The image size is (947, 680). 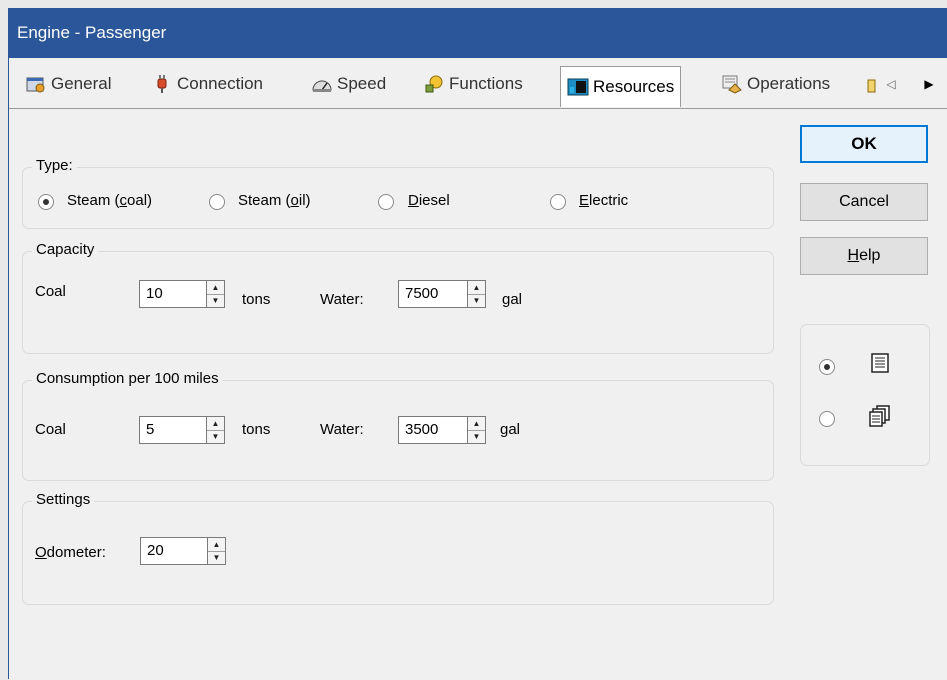 What do you see at coordinates (63, 499) in the screenshot?
I see `settings-legend: Settings` at bounding box center [63, 499].